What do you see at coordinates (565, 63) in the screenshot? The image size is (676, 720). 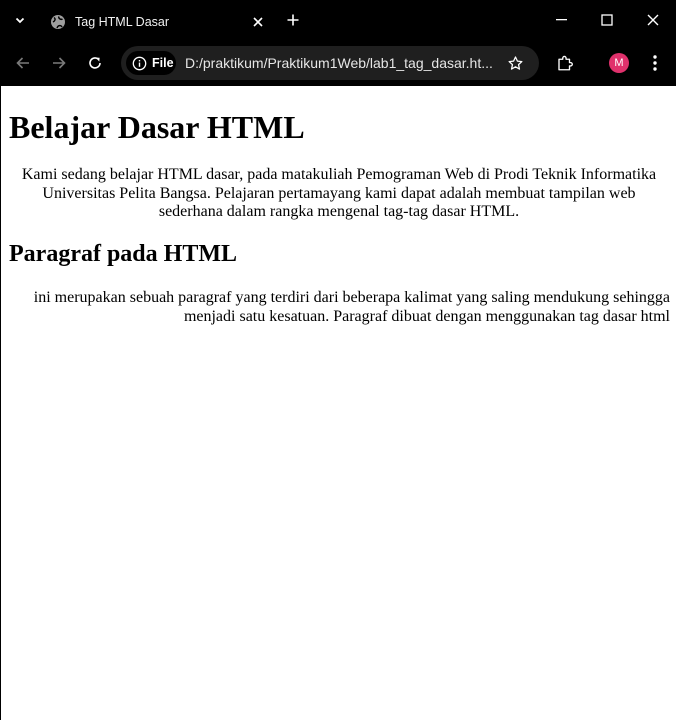 I see `extensions-puzzle-icon` at bounding box center [565, 63].